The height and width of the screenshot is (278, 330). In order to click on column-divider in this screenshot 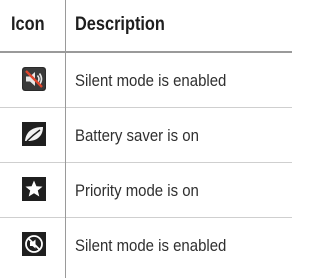, I will do `click(65, 139)`.